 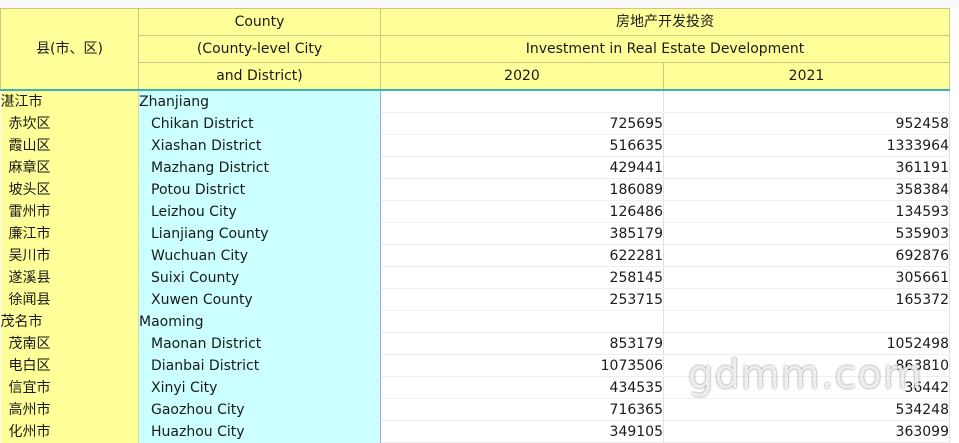 I want to click on top-cropped-strip, so click(x=479, y=4).